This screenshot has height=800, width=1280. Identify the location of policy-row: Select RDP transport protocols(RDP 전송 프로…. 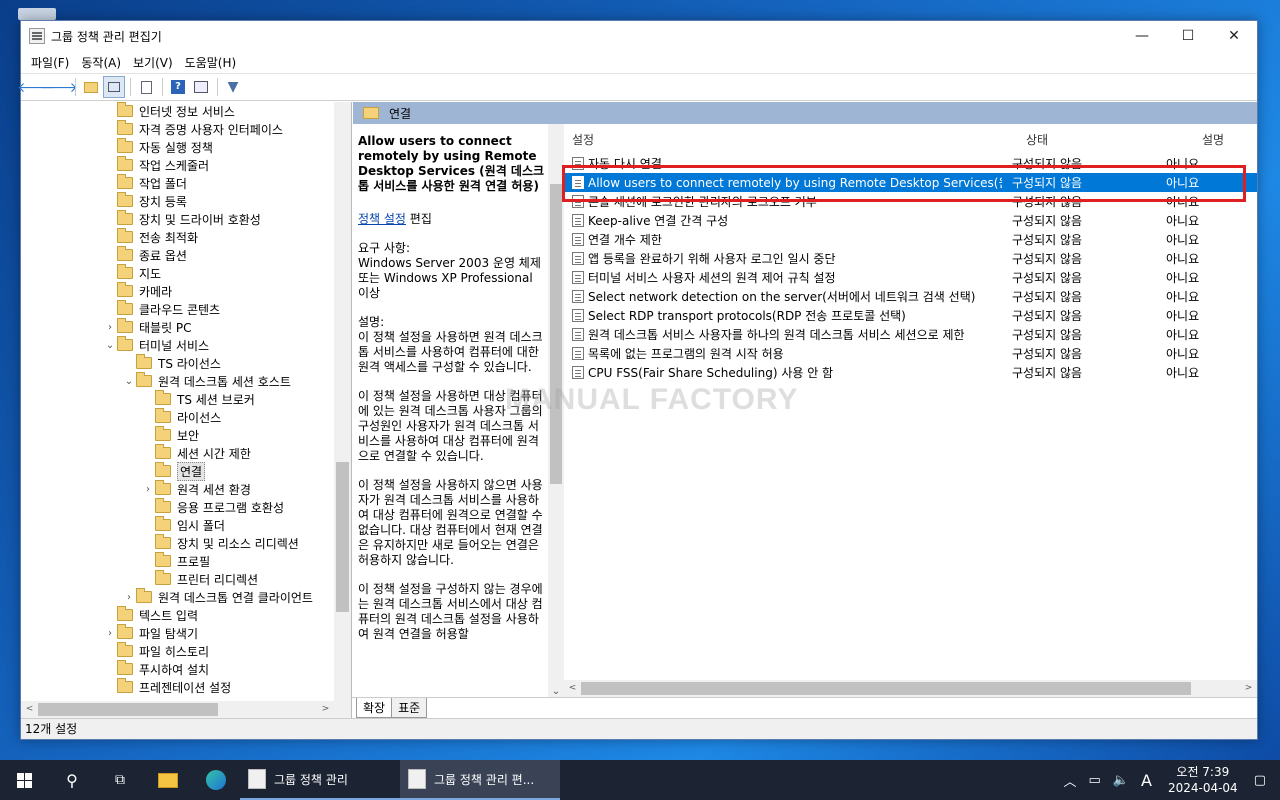
(910, 315).